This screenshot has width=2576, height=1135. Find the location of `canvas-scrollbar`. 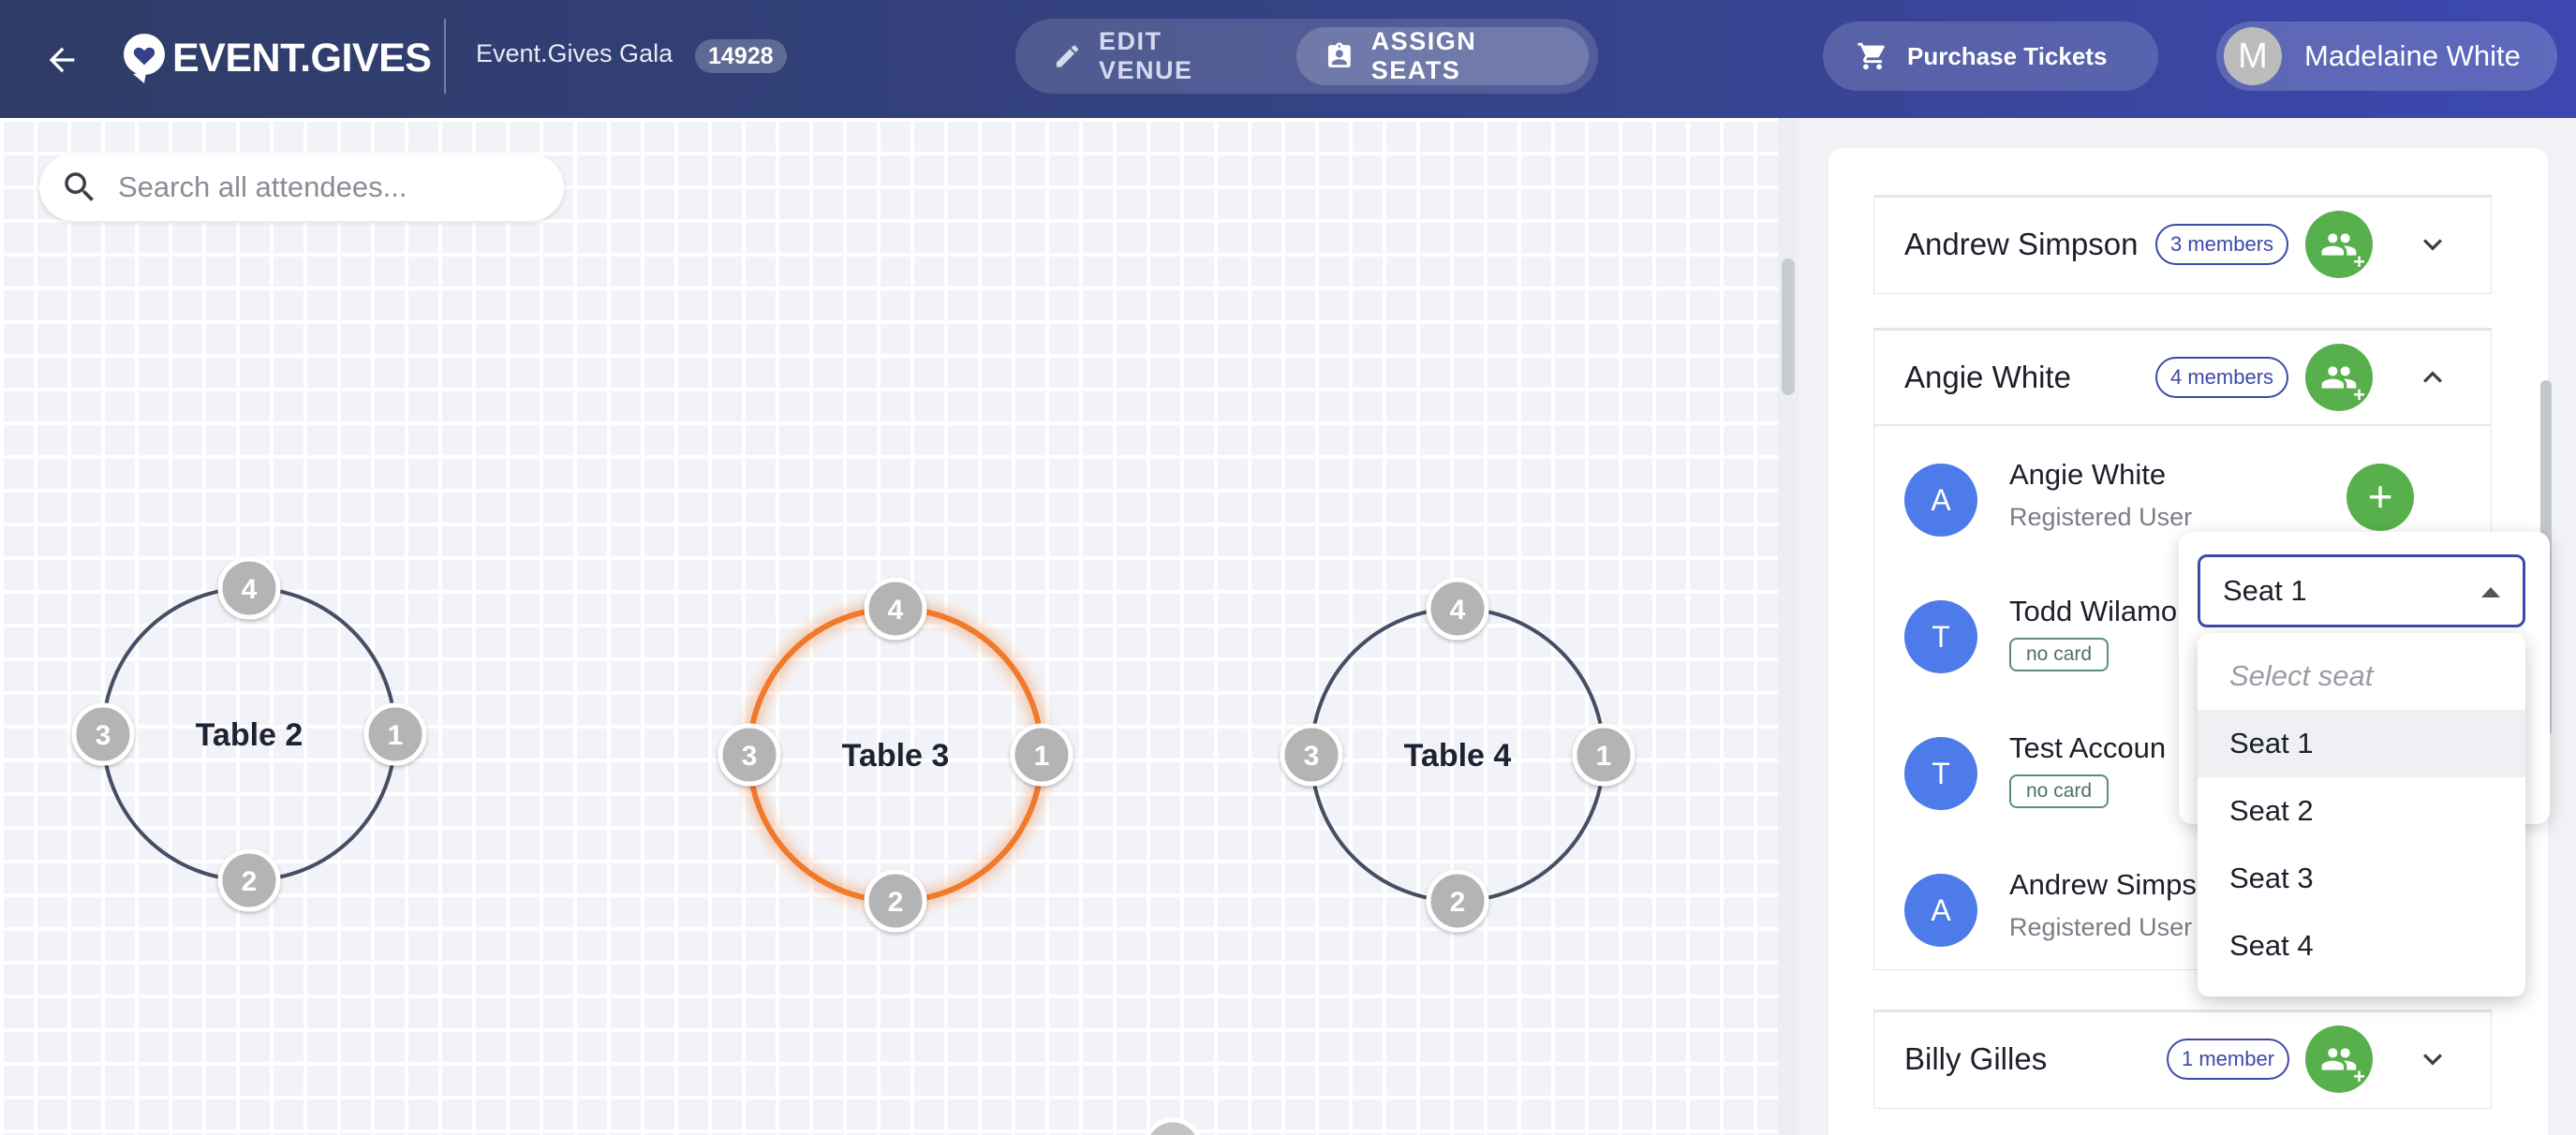

canvas-scrollbar is located at coordinates (1788, 326).